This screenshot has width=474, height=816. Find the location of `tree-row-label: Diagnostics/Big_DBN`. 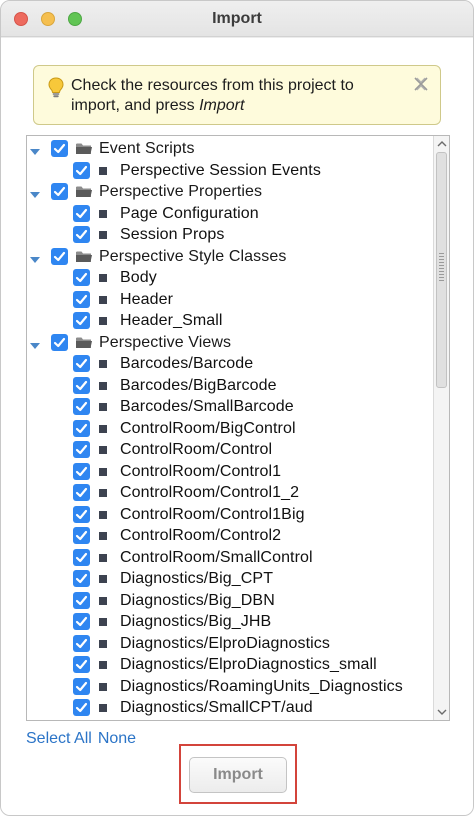

tree-row-label: Diagnostics/Big_DBN is located at coordinates (197, 600).